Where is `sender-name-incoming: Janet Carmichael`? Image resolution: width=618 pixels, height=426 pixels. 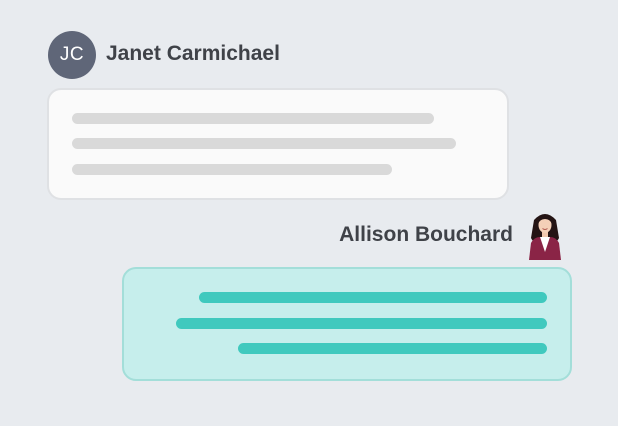
sender-name-incoming: Janet Carmichael is located at coordinates (193, 54).